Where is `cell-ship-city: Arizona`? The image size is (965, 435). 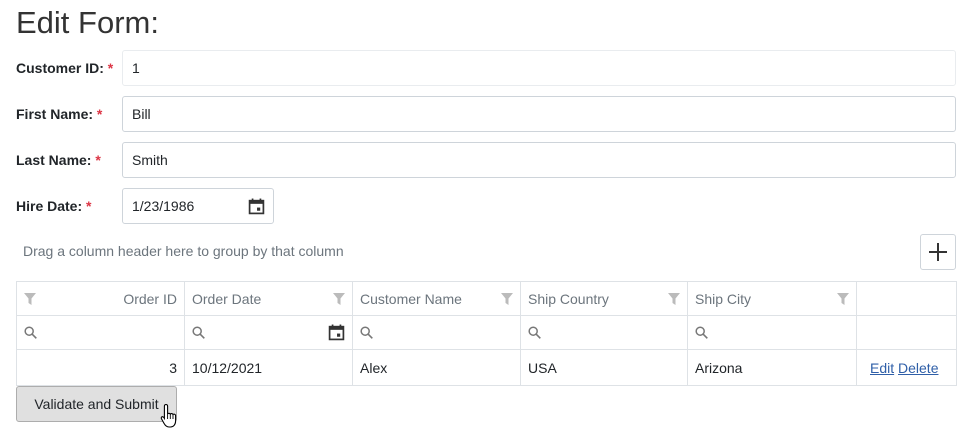
cell-ship-city: Arizona is located at coordinates (772, 367).